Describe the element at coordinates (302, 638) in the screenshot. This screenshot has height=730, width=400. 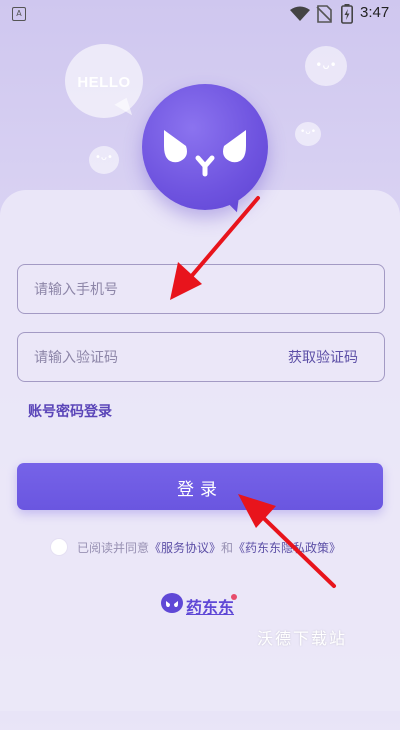
I see `watermark: 沃德下载站` at that location.